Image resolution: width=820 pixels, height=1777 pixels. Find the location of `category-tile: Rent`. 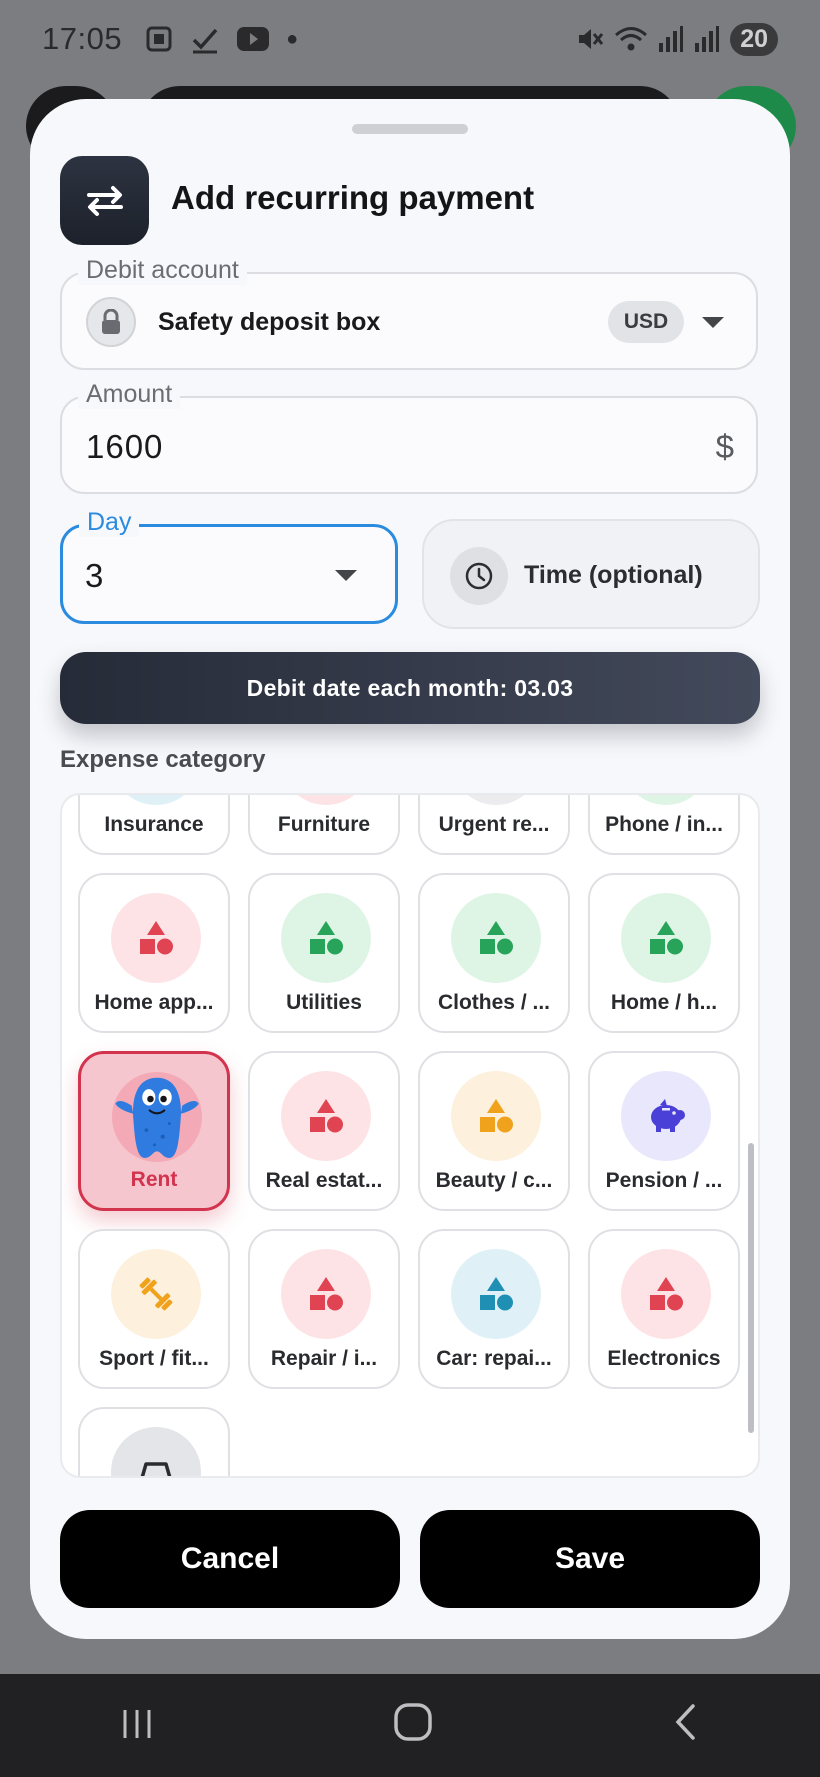

category-tile: Rent is located at coordinates (154, 1131).